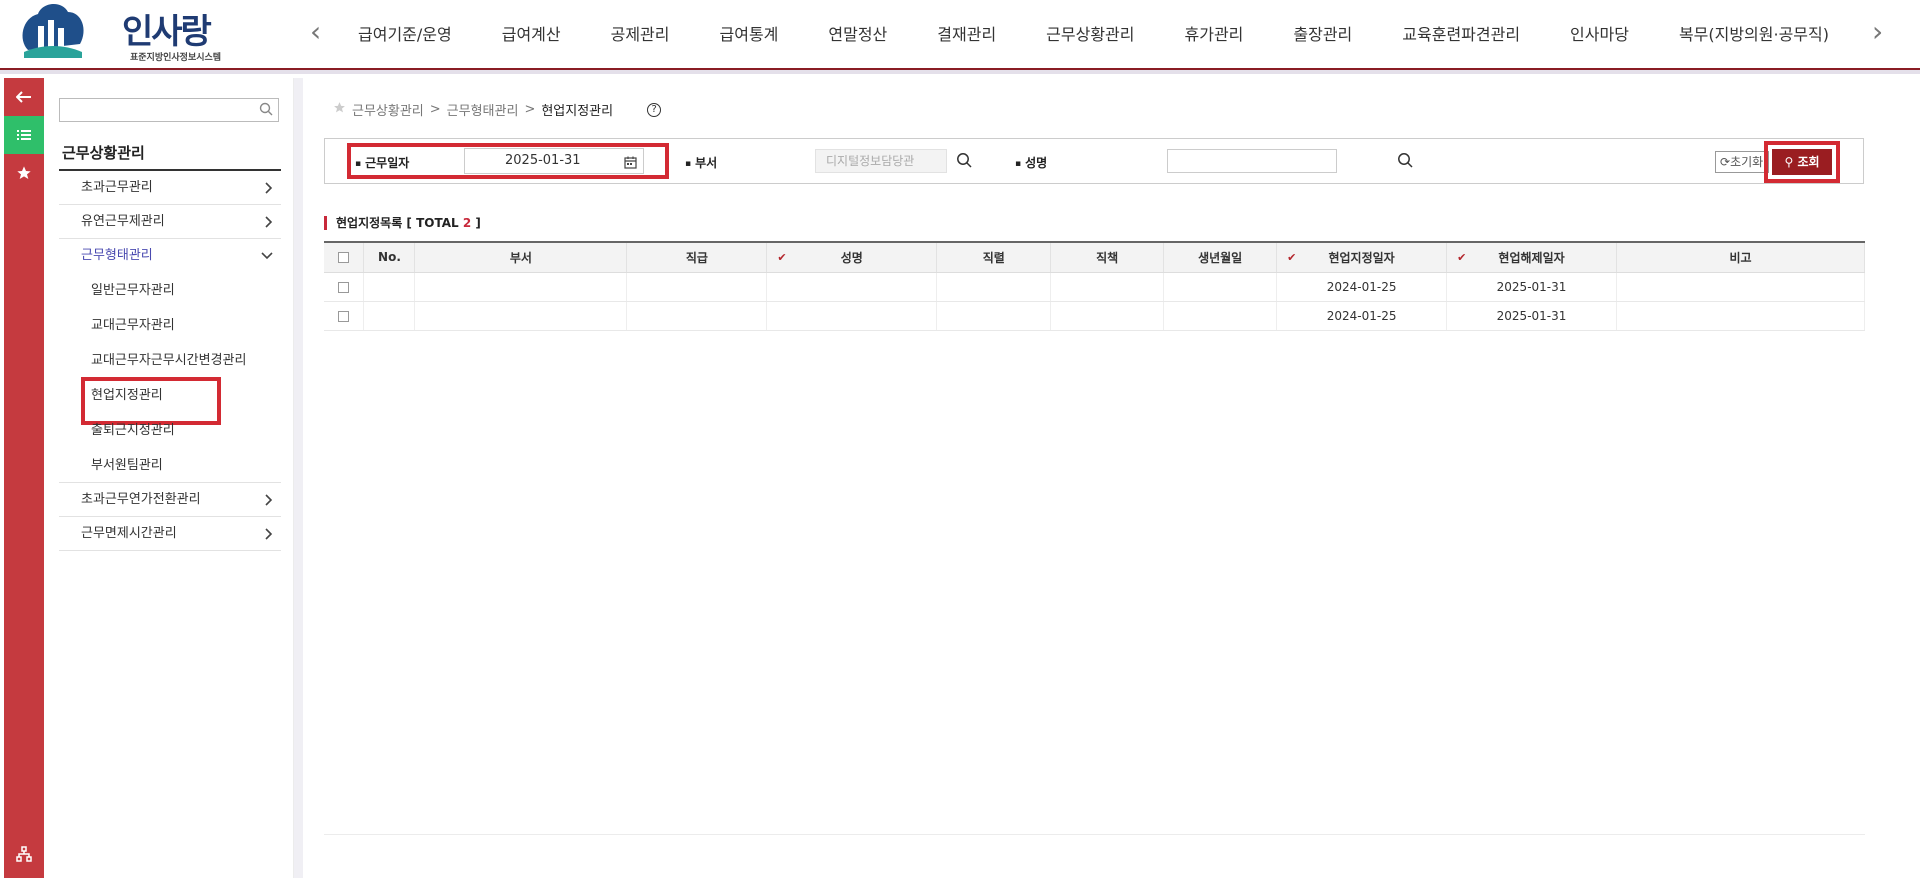 The image size is (1920, 878). What do you see at coordinates (1742, 162) in the screenshot?
I see `reset-button: ⟳초기화` at bounding box center [1742, 162].